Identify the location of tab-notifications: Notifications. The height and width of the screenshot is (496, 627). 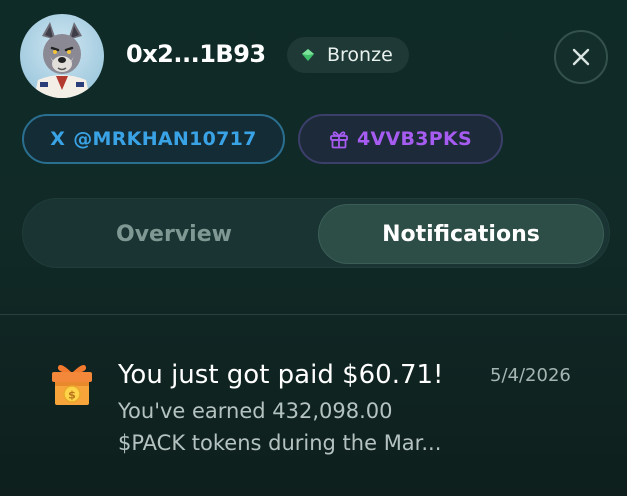
(461, 234).